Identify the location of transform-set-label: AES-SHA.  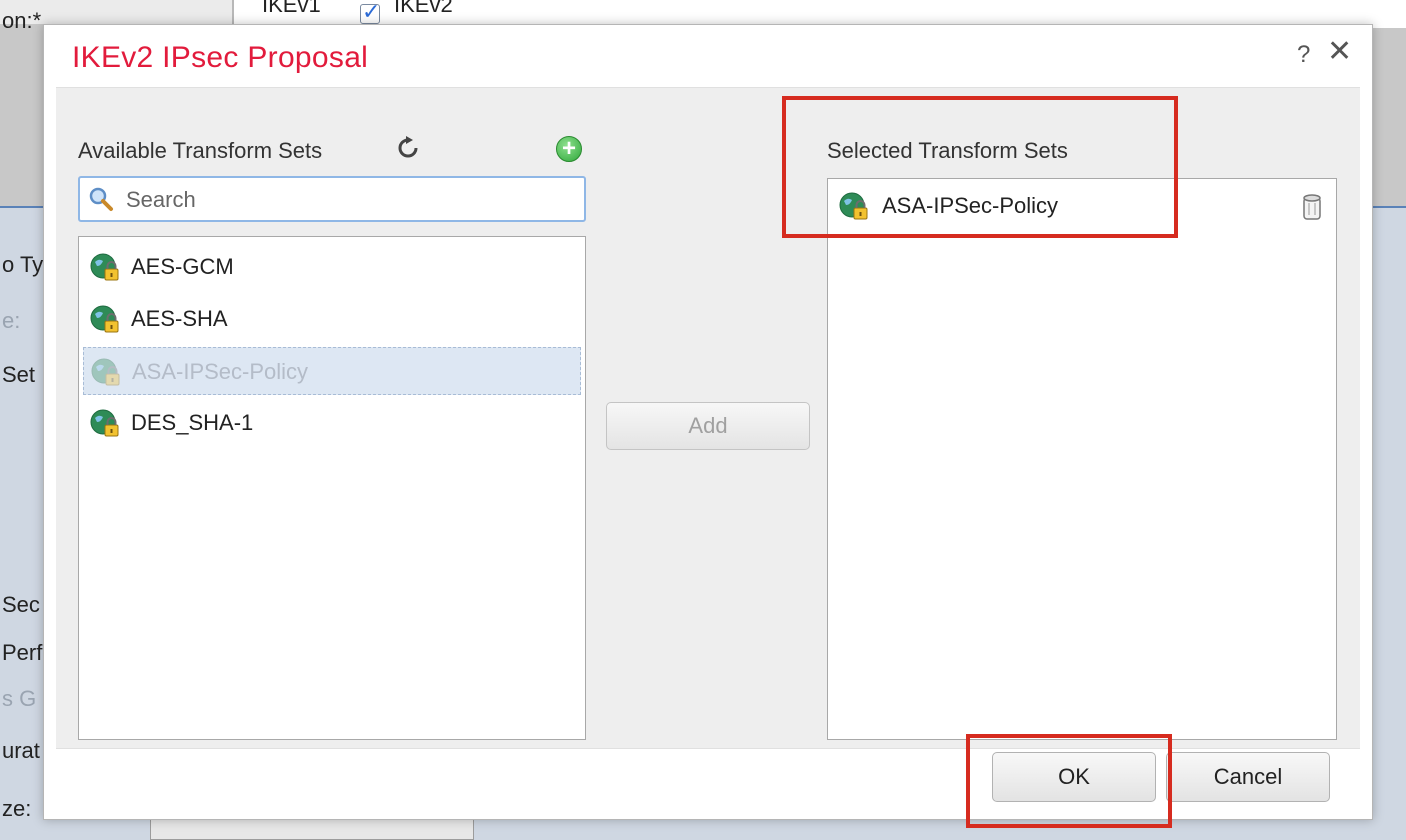
(179, 318).